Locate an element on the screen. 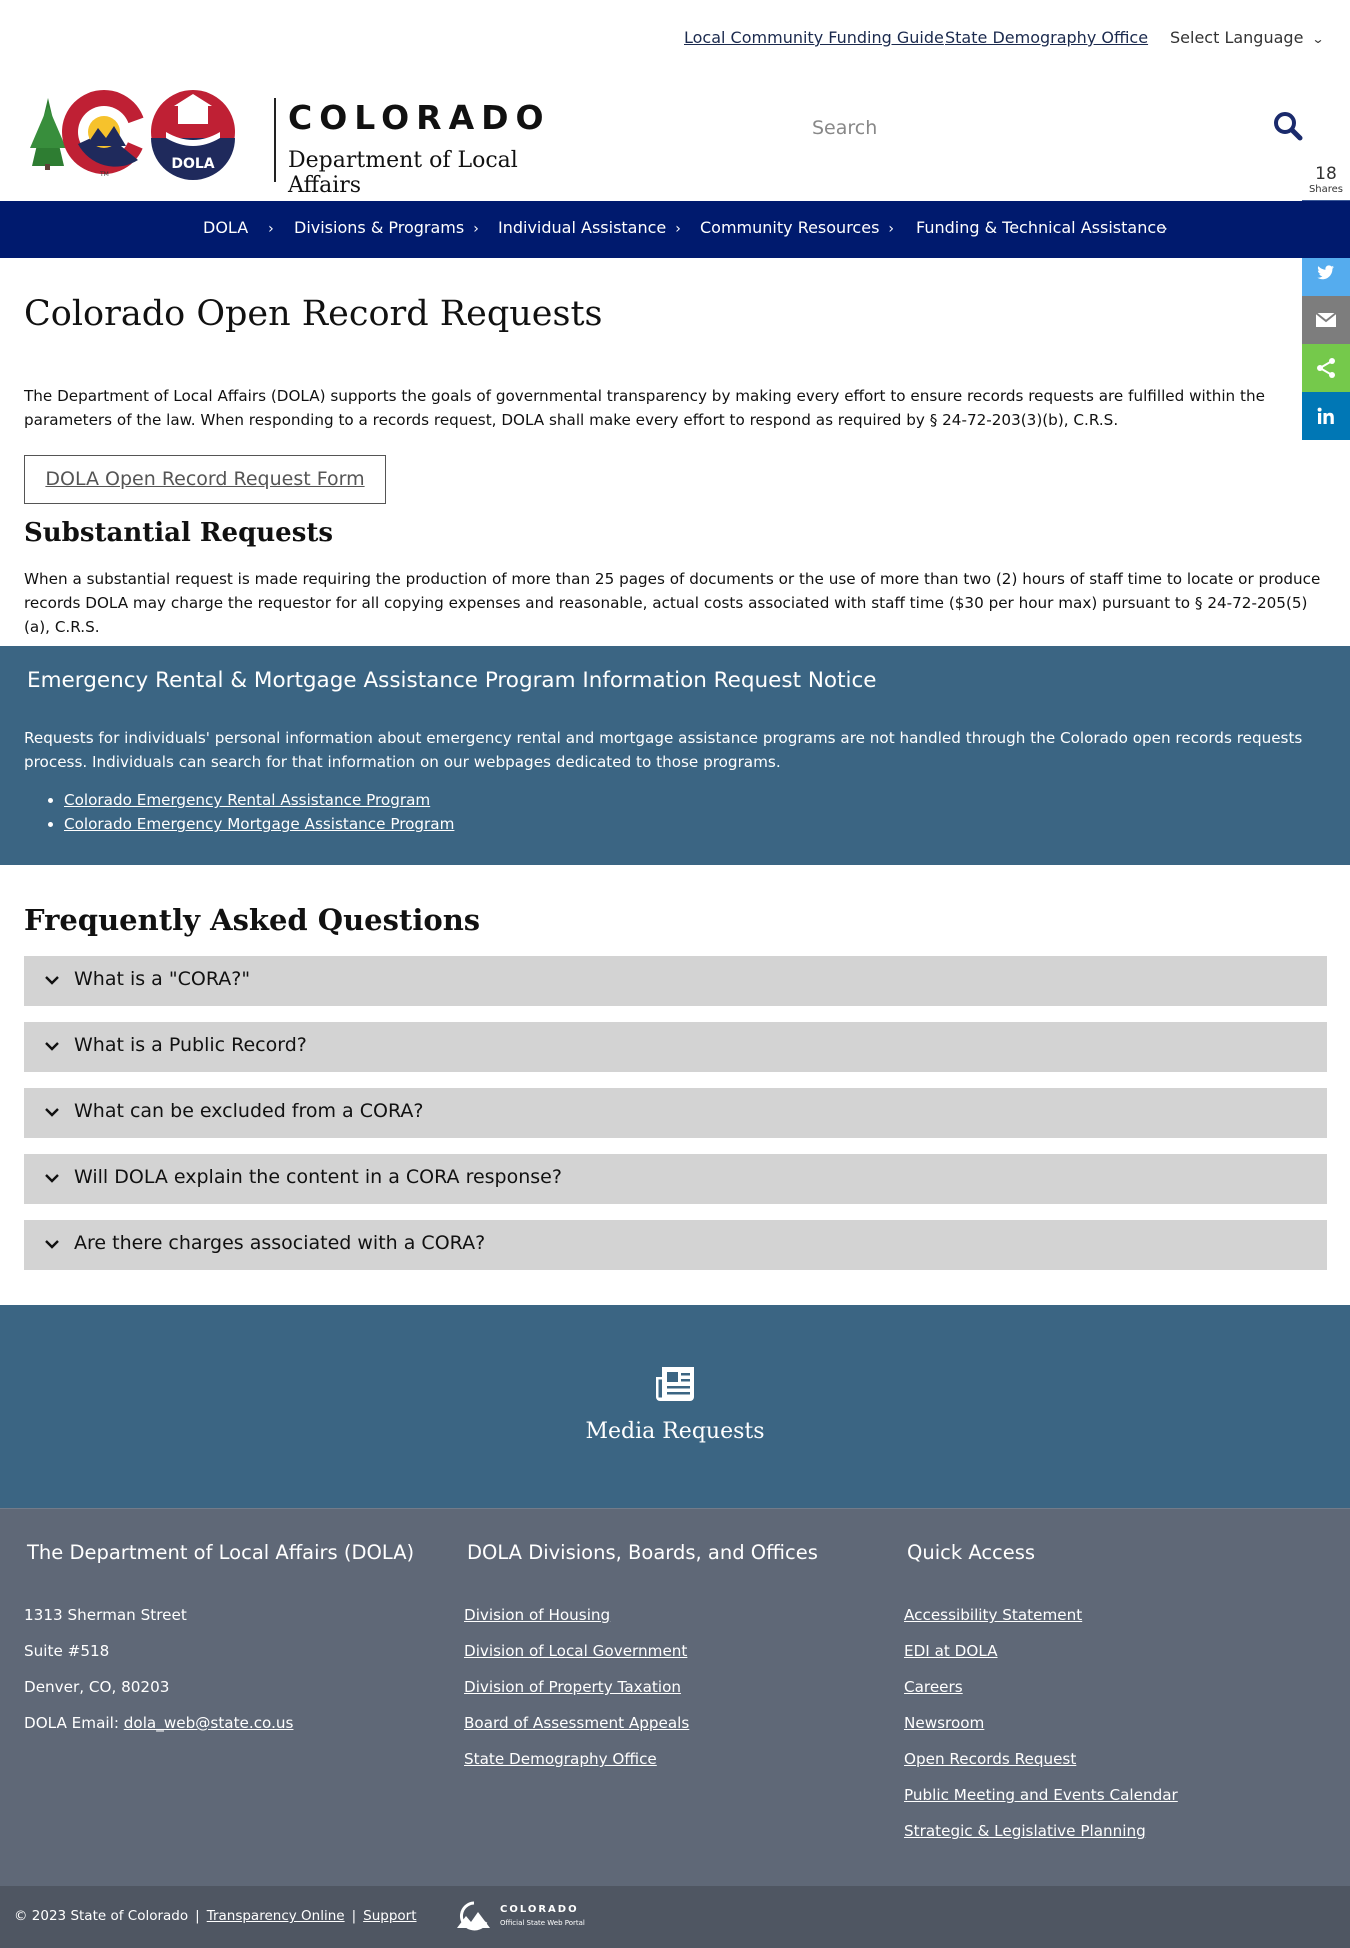 Image resolution: width=1350 pixels, height=1948 pixels. share-count-label: Shares is located at coordinates (1326, 189).